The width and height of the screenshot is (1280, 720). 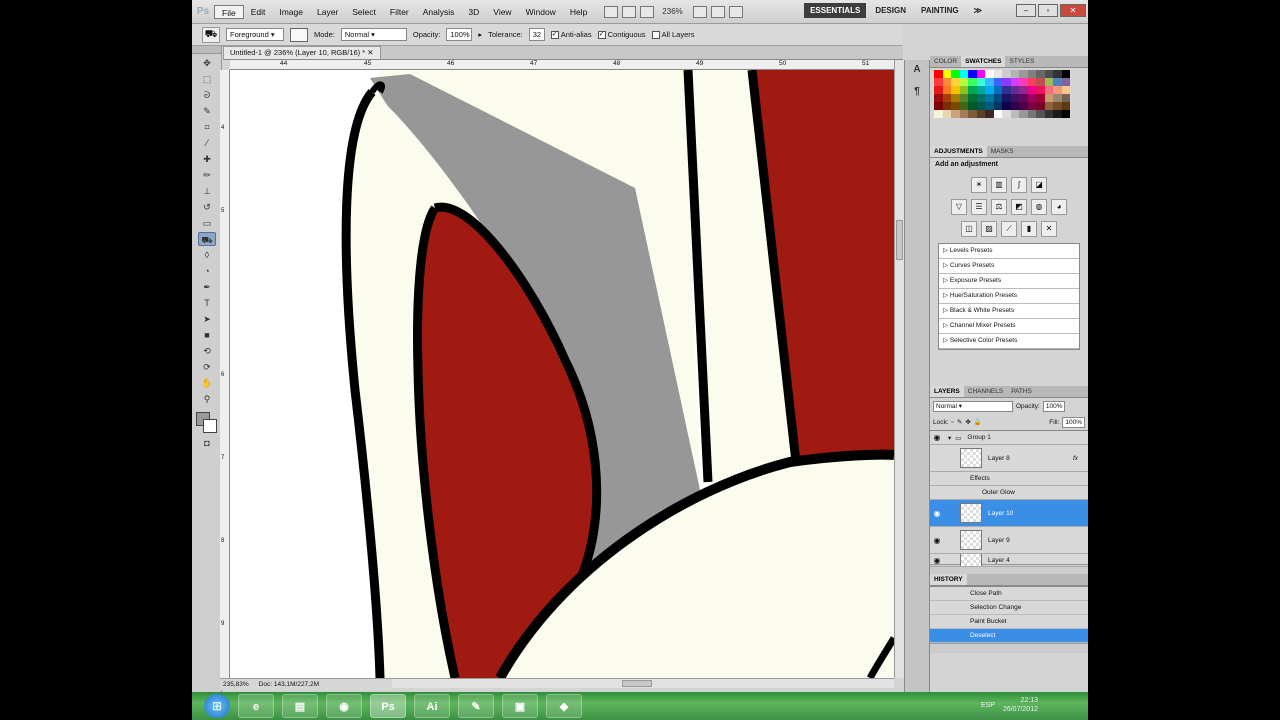 What do you see at coordinates (564, 706) in the screenshot?
I see `taskbar-app-other: ◆` at bounding box center [564, 706].